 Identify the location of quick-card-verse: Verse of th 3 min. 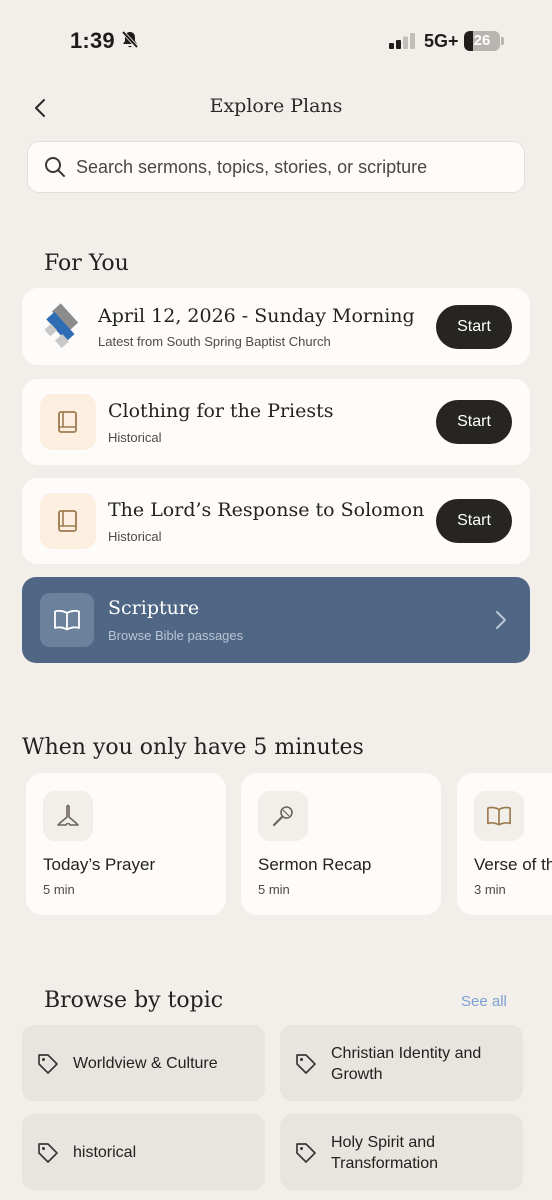
(504, 844).